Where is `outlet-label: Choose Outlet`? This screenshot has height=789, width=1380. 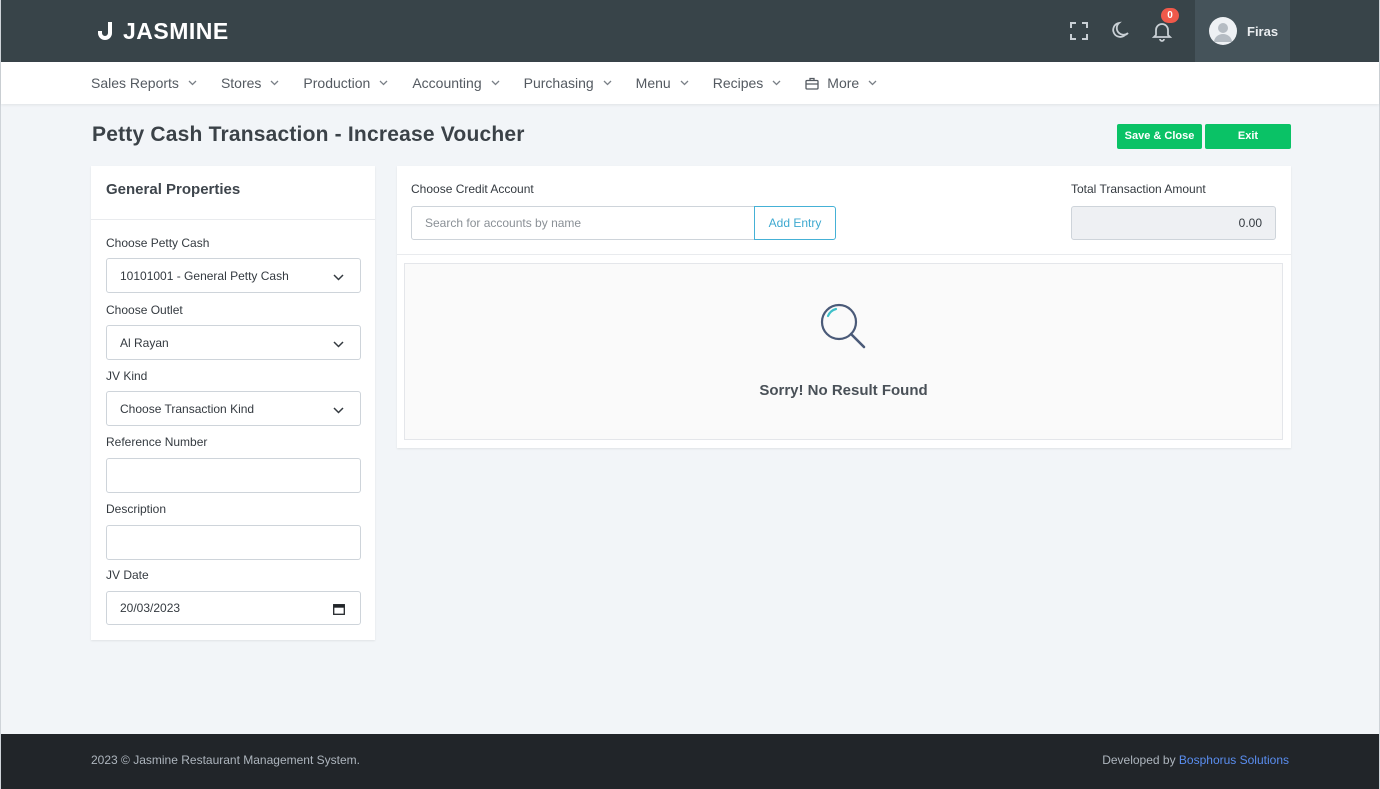 outlet-label: Choose Outlet is located at coordinates (144, 310).